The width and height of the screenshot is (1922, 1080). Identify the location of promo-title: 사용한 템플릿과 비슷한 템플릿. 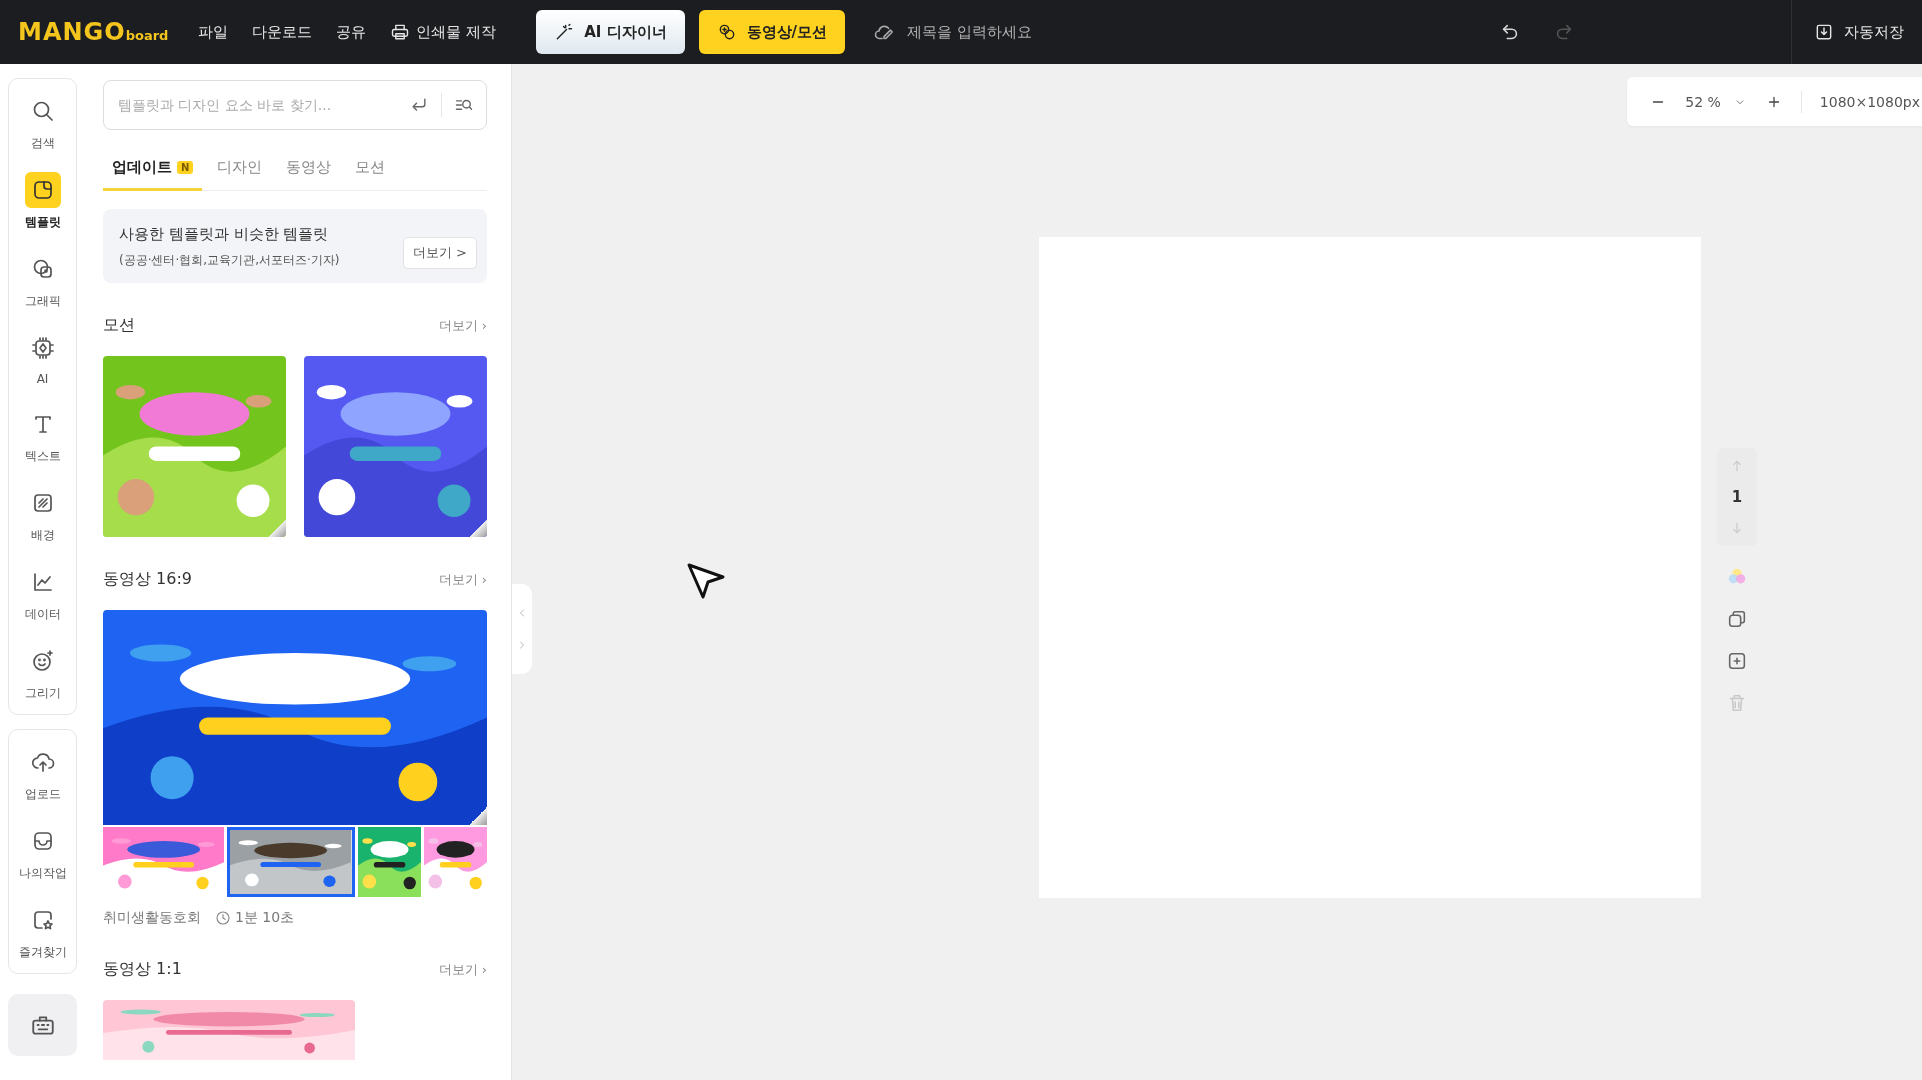
(224, 234).